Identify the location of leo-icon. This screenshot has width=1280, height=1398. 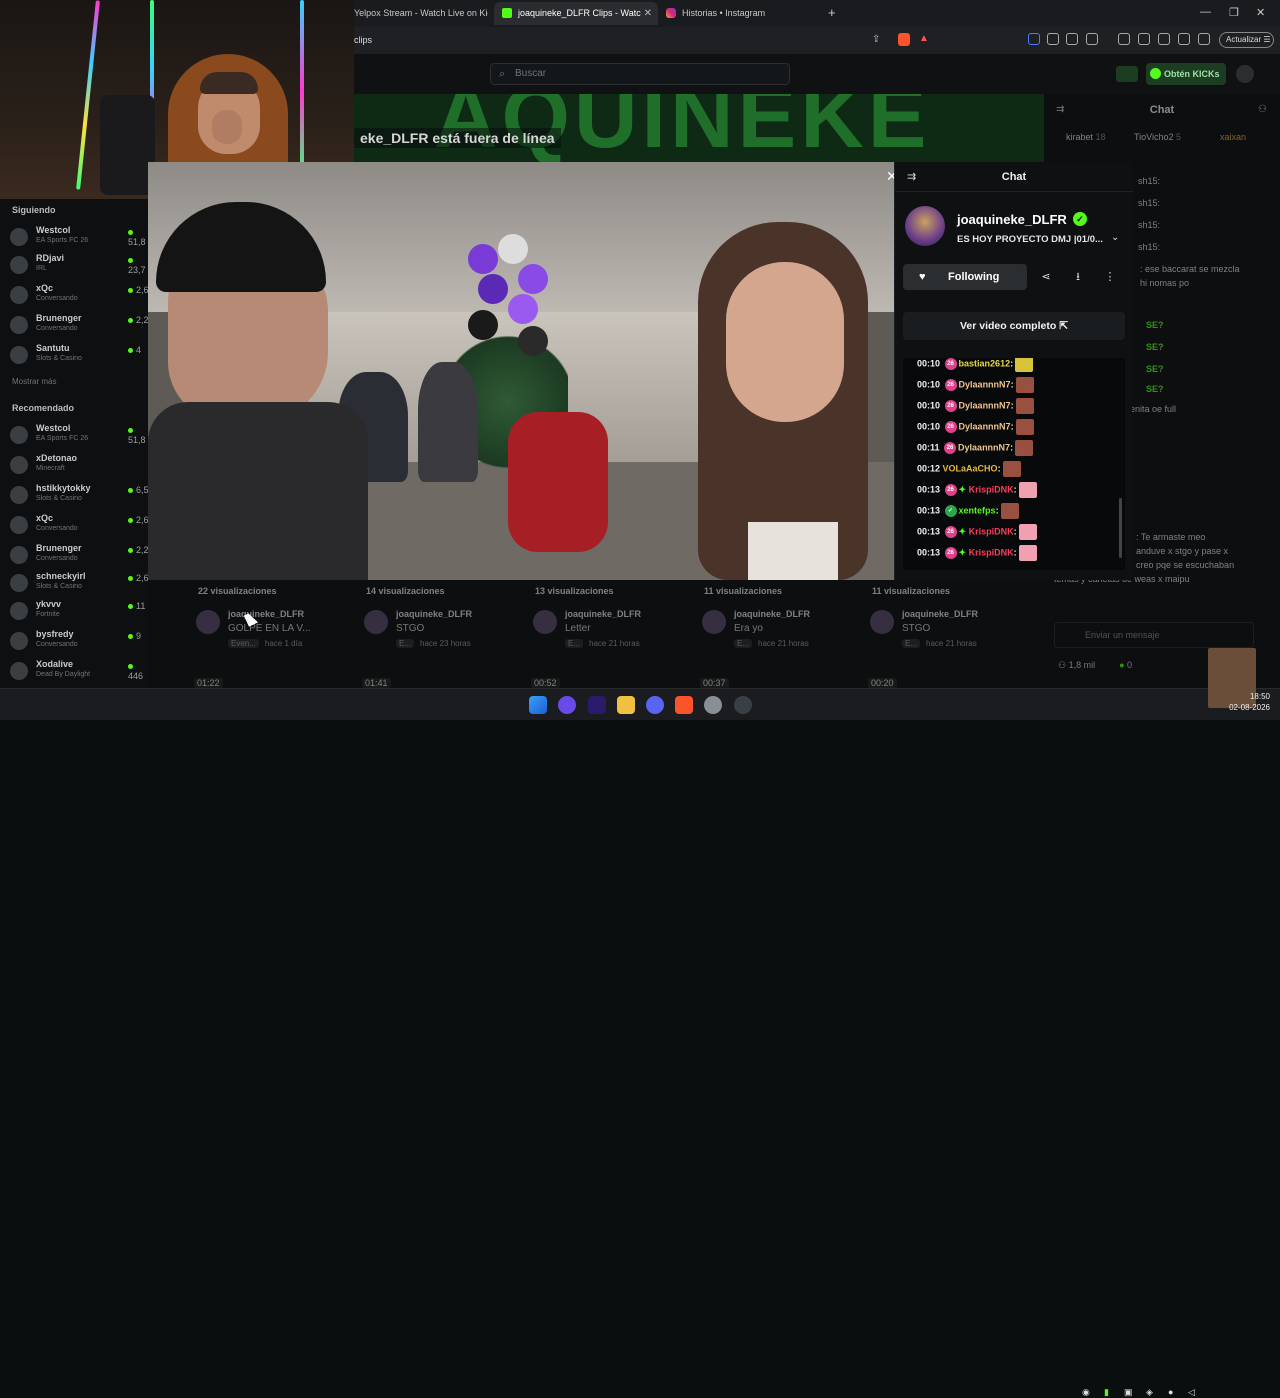
(1184, 39).